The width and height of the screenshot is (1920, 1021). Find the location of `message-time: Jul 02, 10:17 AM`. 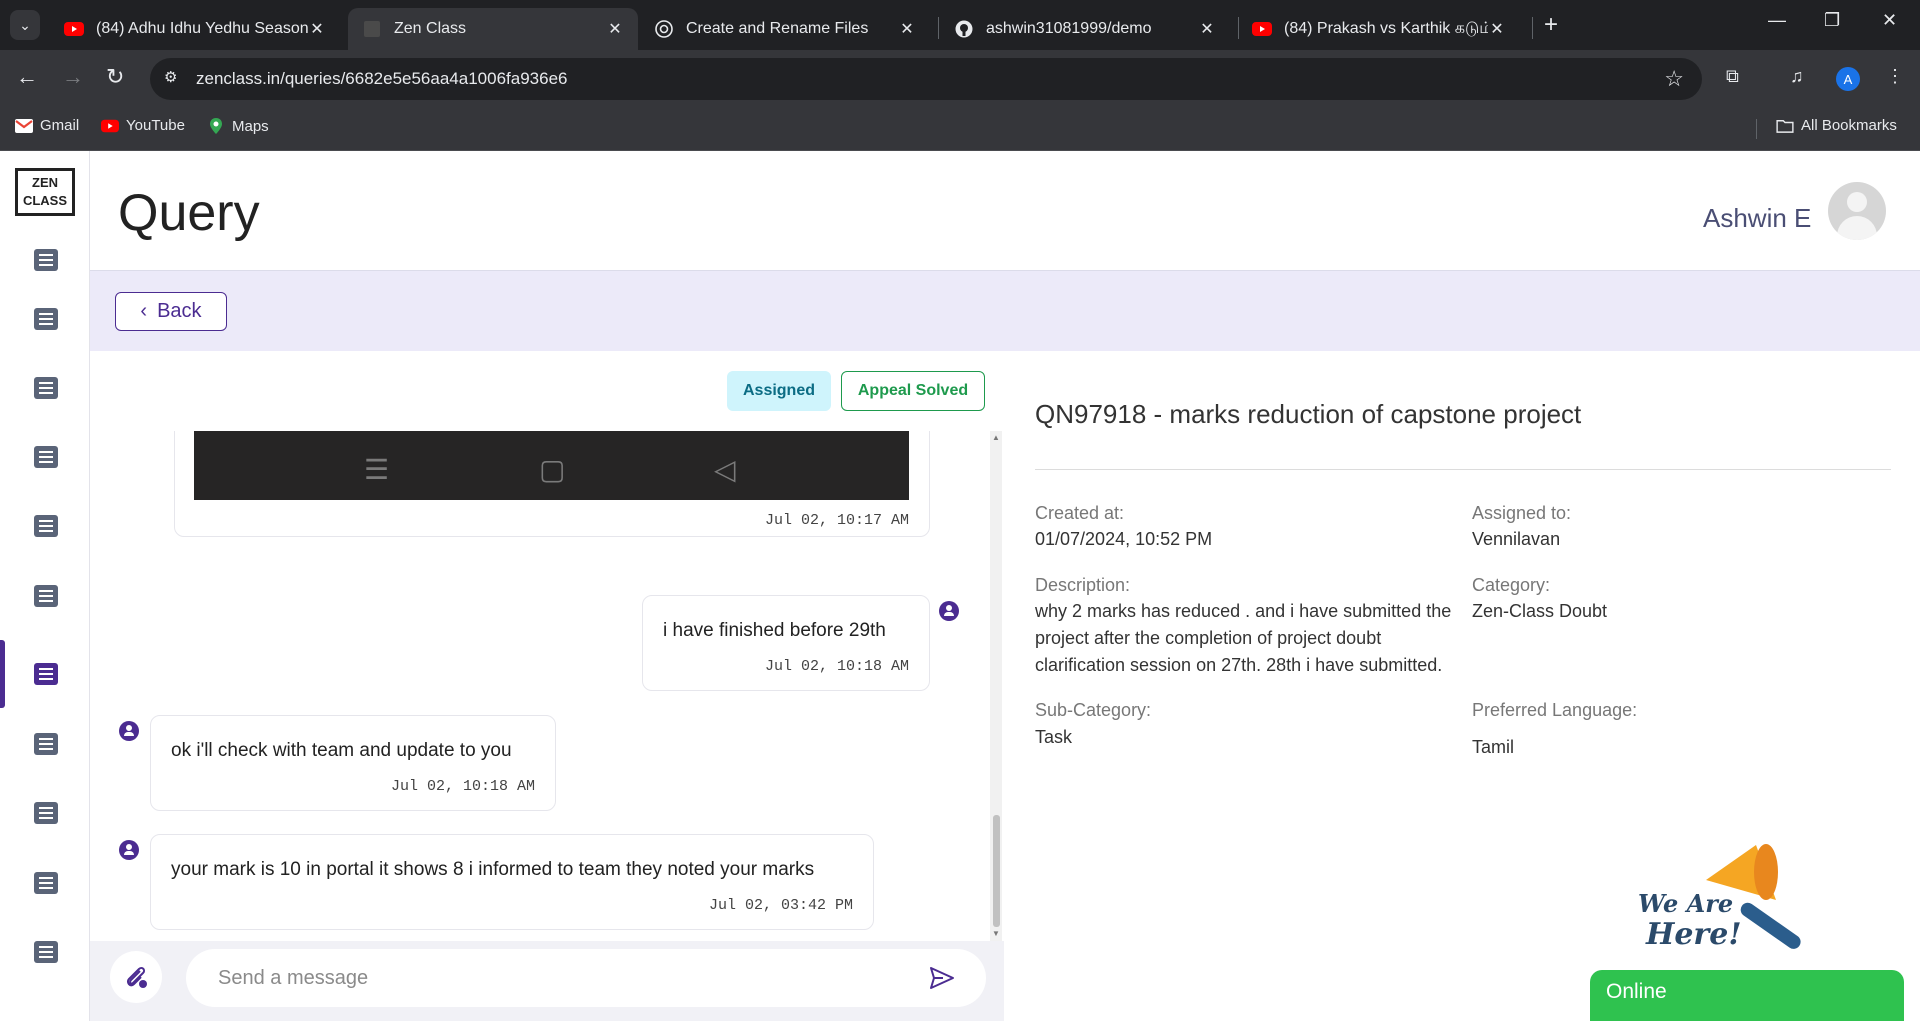

message-time: Jul 02, 10:17 AM is located at coordinates (836, 520).